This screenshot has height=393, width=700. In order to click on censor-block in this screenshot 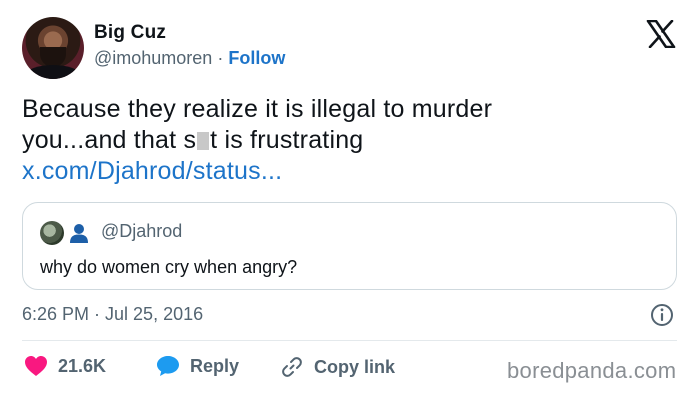, I will do `click(203, 141)`.